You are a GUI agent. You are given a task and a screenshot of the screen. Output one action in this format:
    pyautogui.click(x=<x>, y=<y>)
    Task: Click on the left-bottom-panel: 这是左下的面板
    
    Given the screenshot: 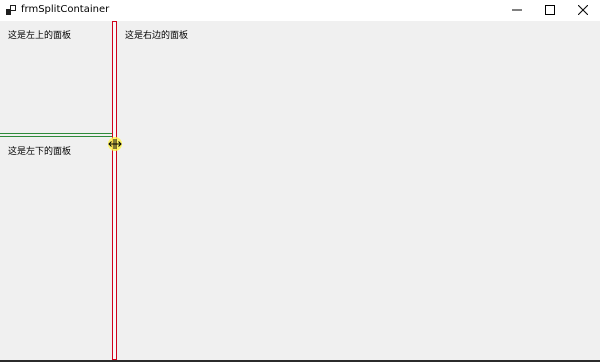 What is the action you would take?
    pyautogui.click(x=56, y=248)
    